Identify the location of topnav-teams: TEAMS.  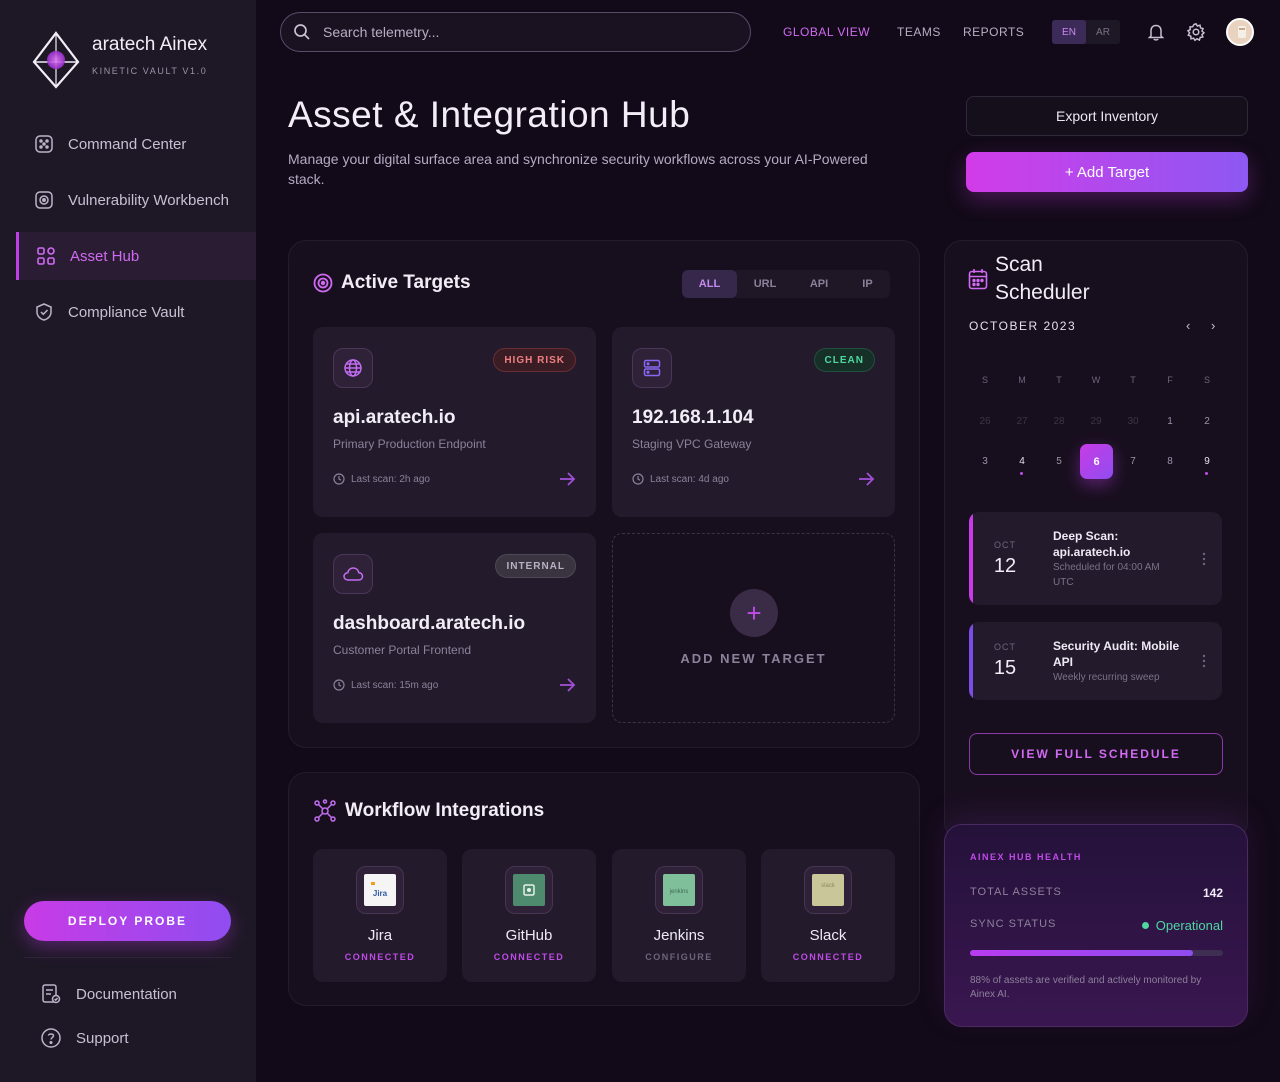
(919, 32).